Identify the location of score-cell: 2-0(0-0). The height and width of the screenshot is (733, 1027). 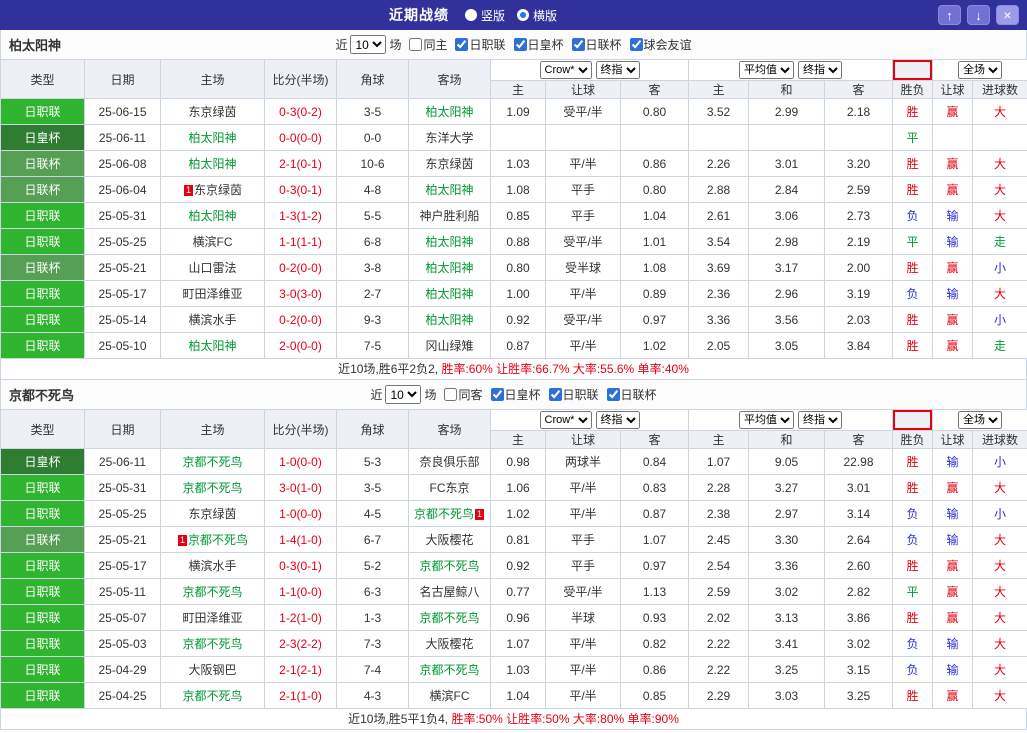
(300, 345).